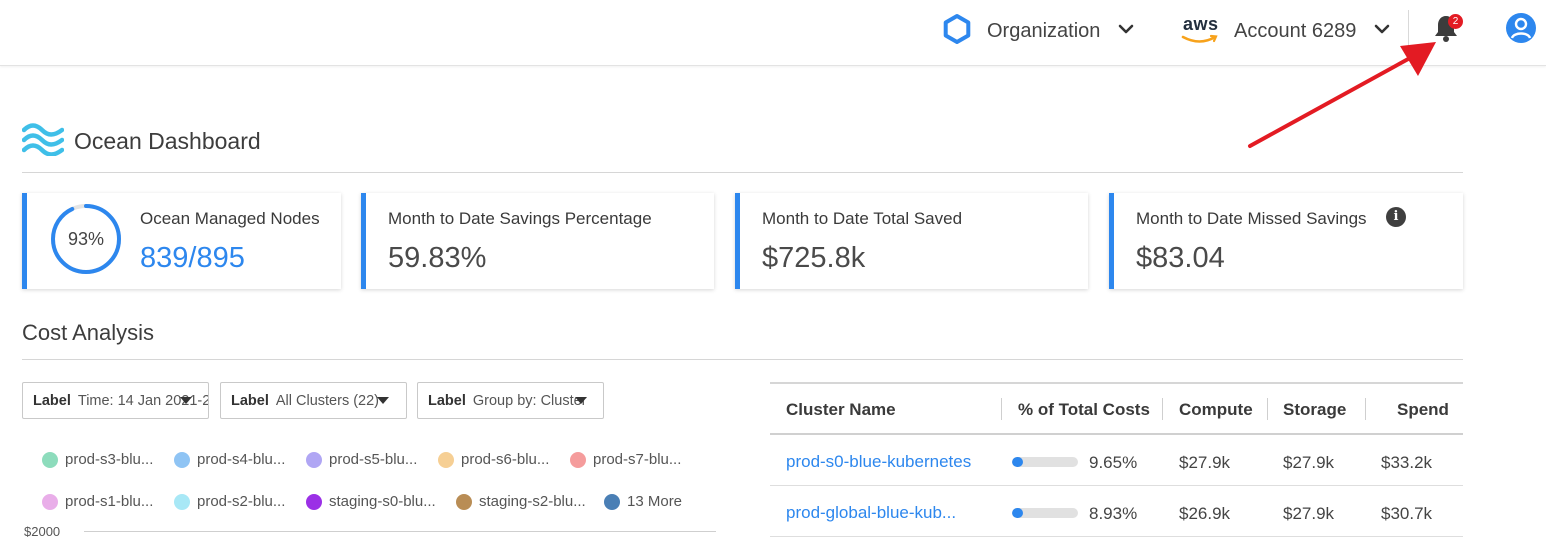 Image resolution: width=1546 pixels, height=546 pixels. I want to click on notification-count-badge: 2, so click(1455, 21).